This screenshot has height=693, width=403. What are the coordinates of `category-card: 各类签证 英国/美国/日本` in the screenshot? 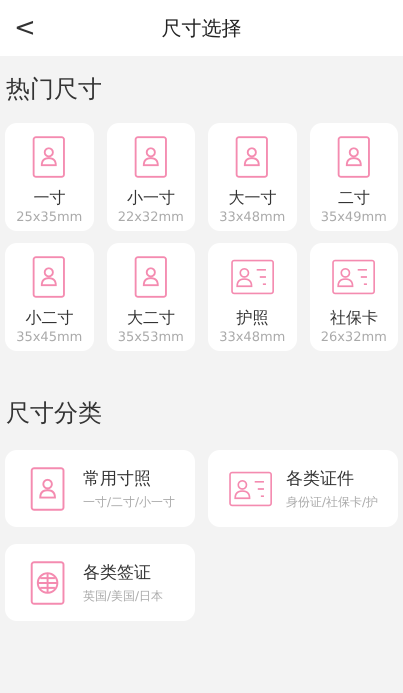 It's located at (100, 582).